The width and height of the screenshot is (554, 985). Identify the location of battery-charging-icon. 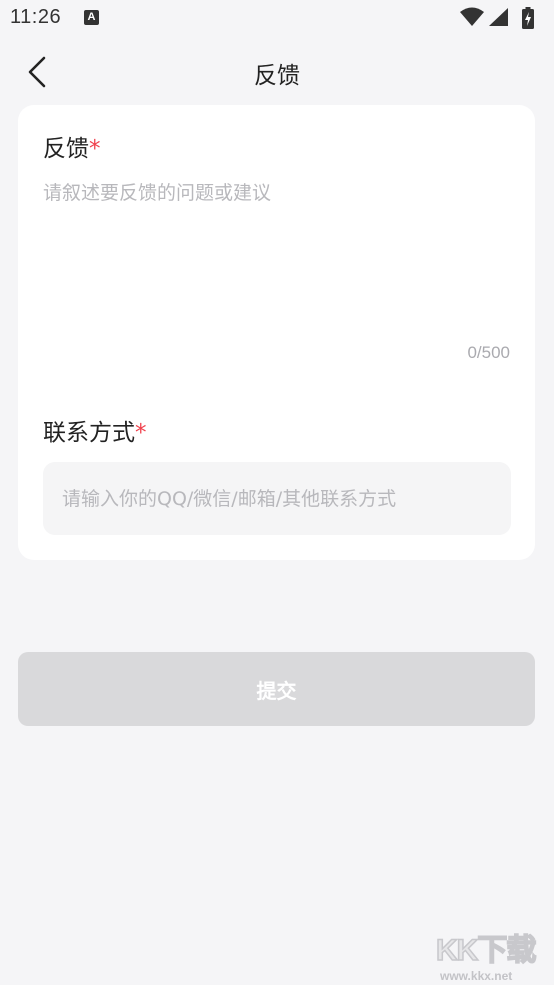
(528, 18).